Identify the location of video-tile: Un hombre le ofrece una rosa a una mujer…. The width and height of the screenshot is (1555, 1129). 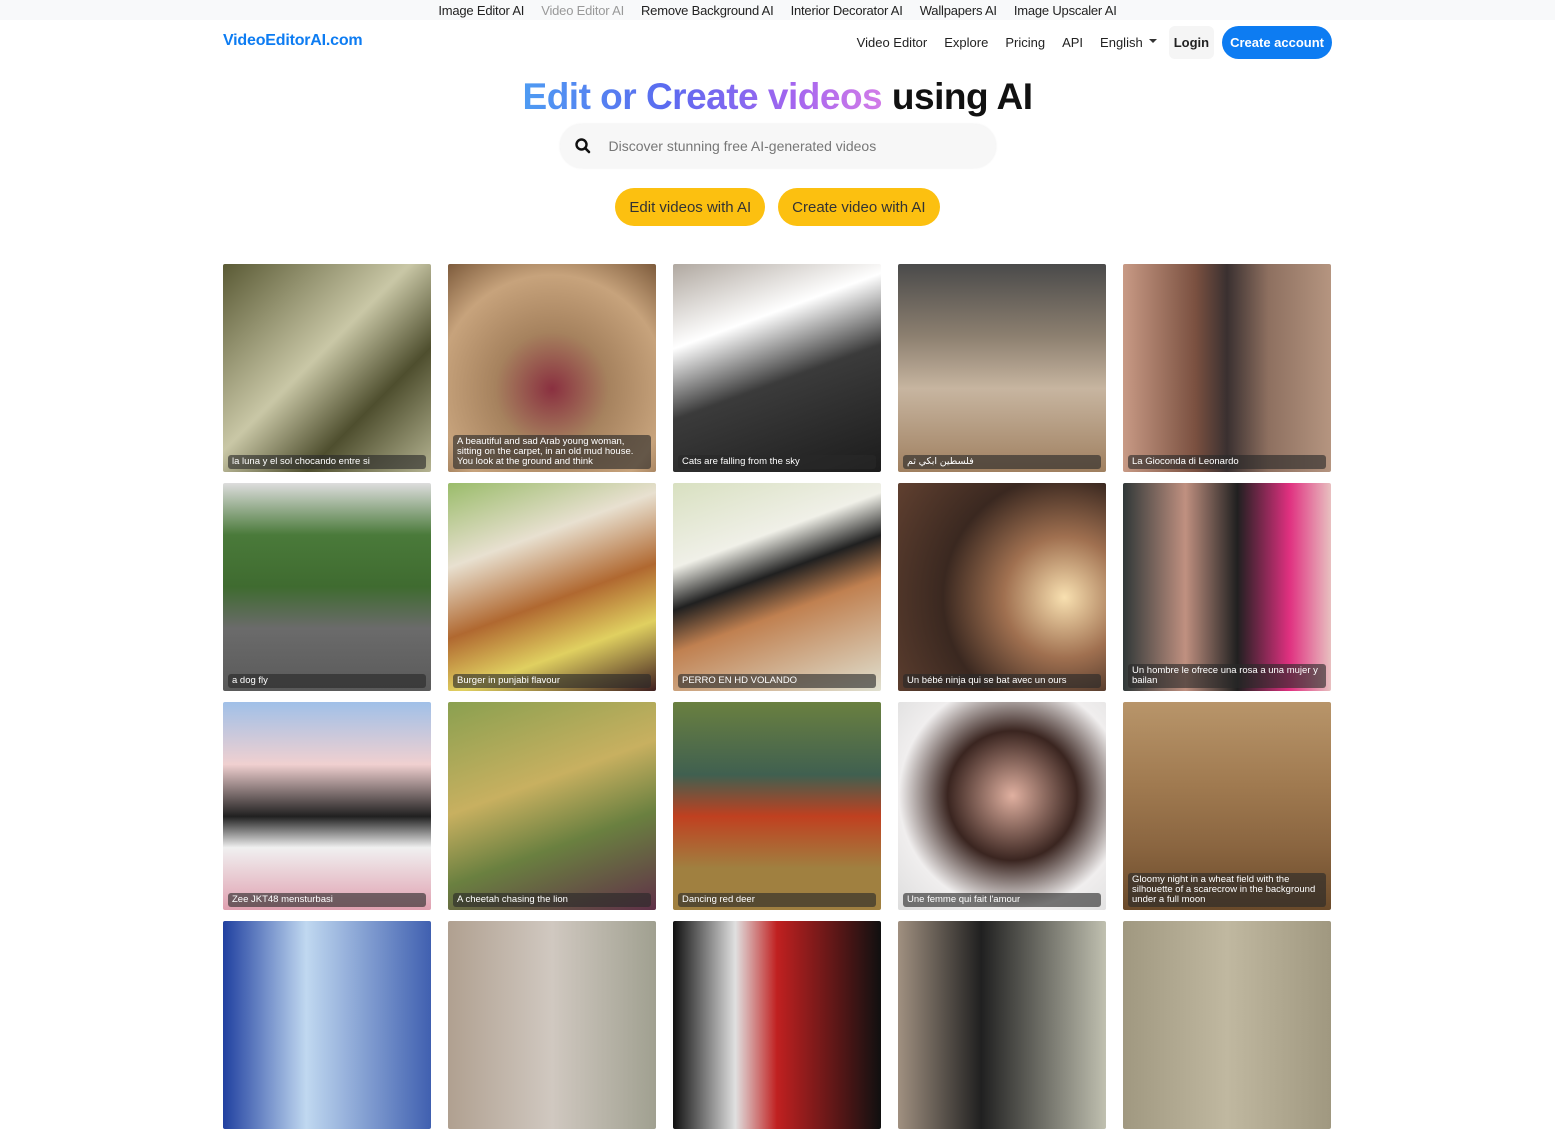
(1227, 587).